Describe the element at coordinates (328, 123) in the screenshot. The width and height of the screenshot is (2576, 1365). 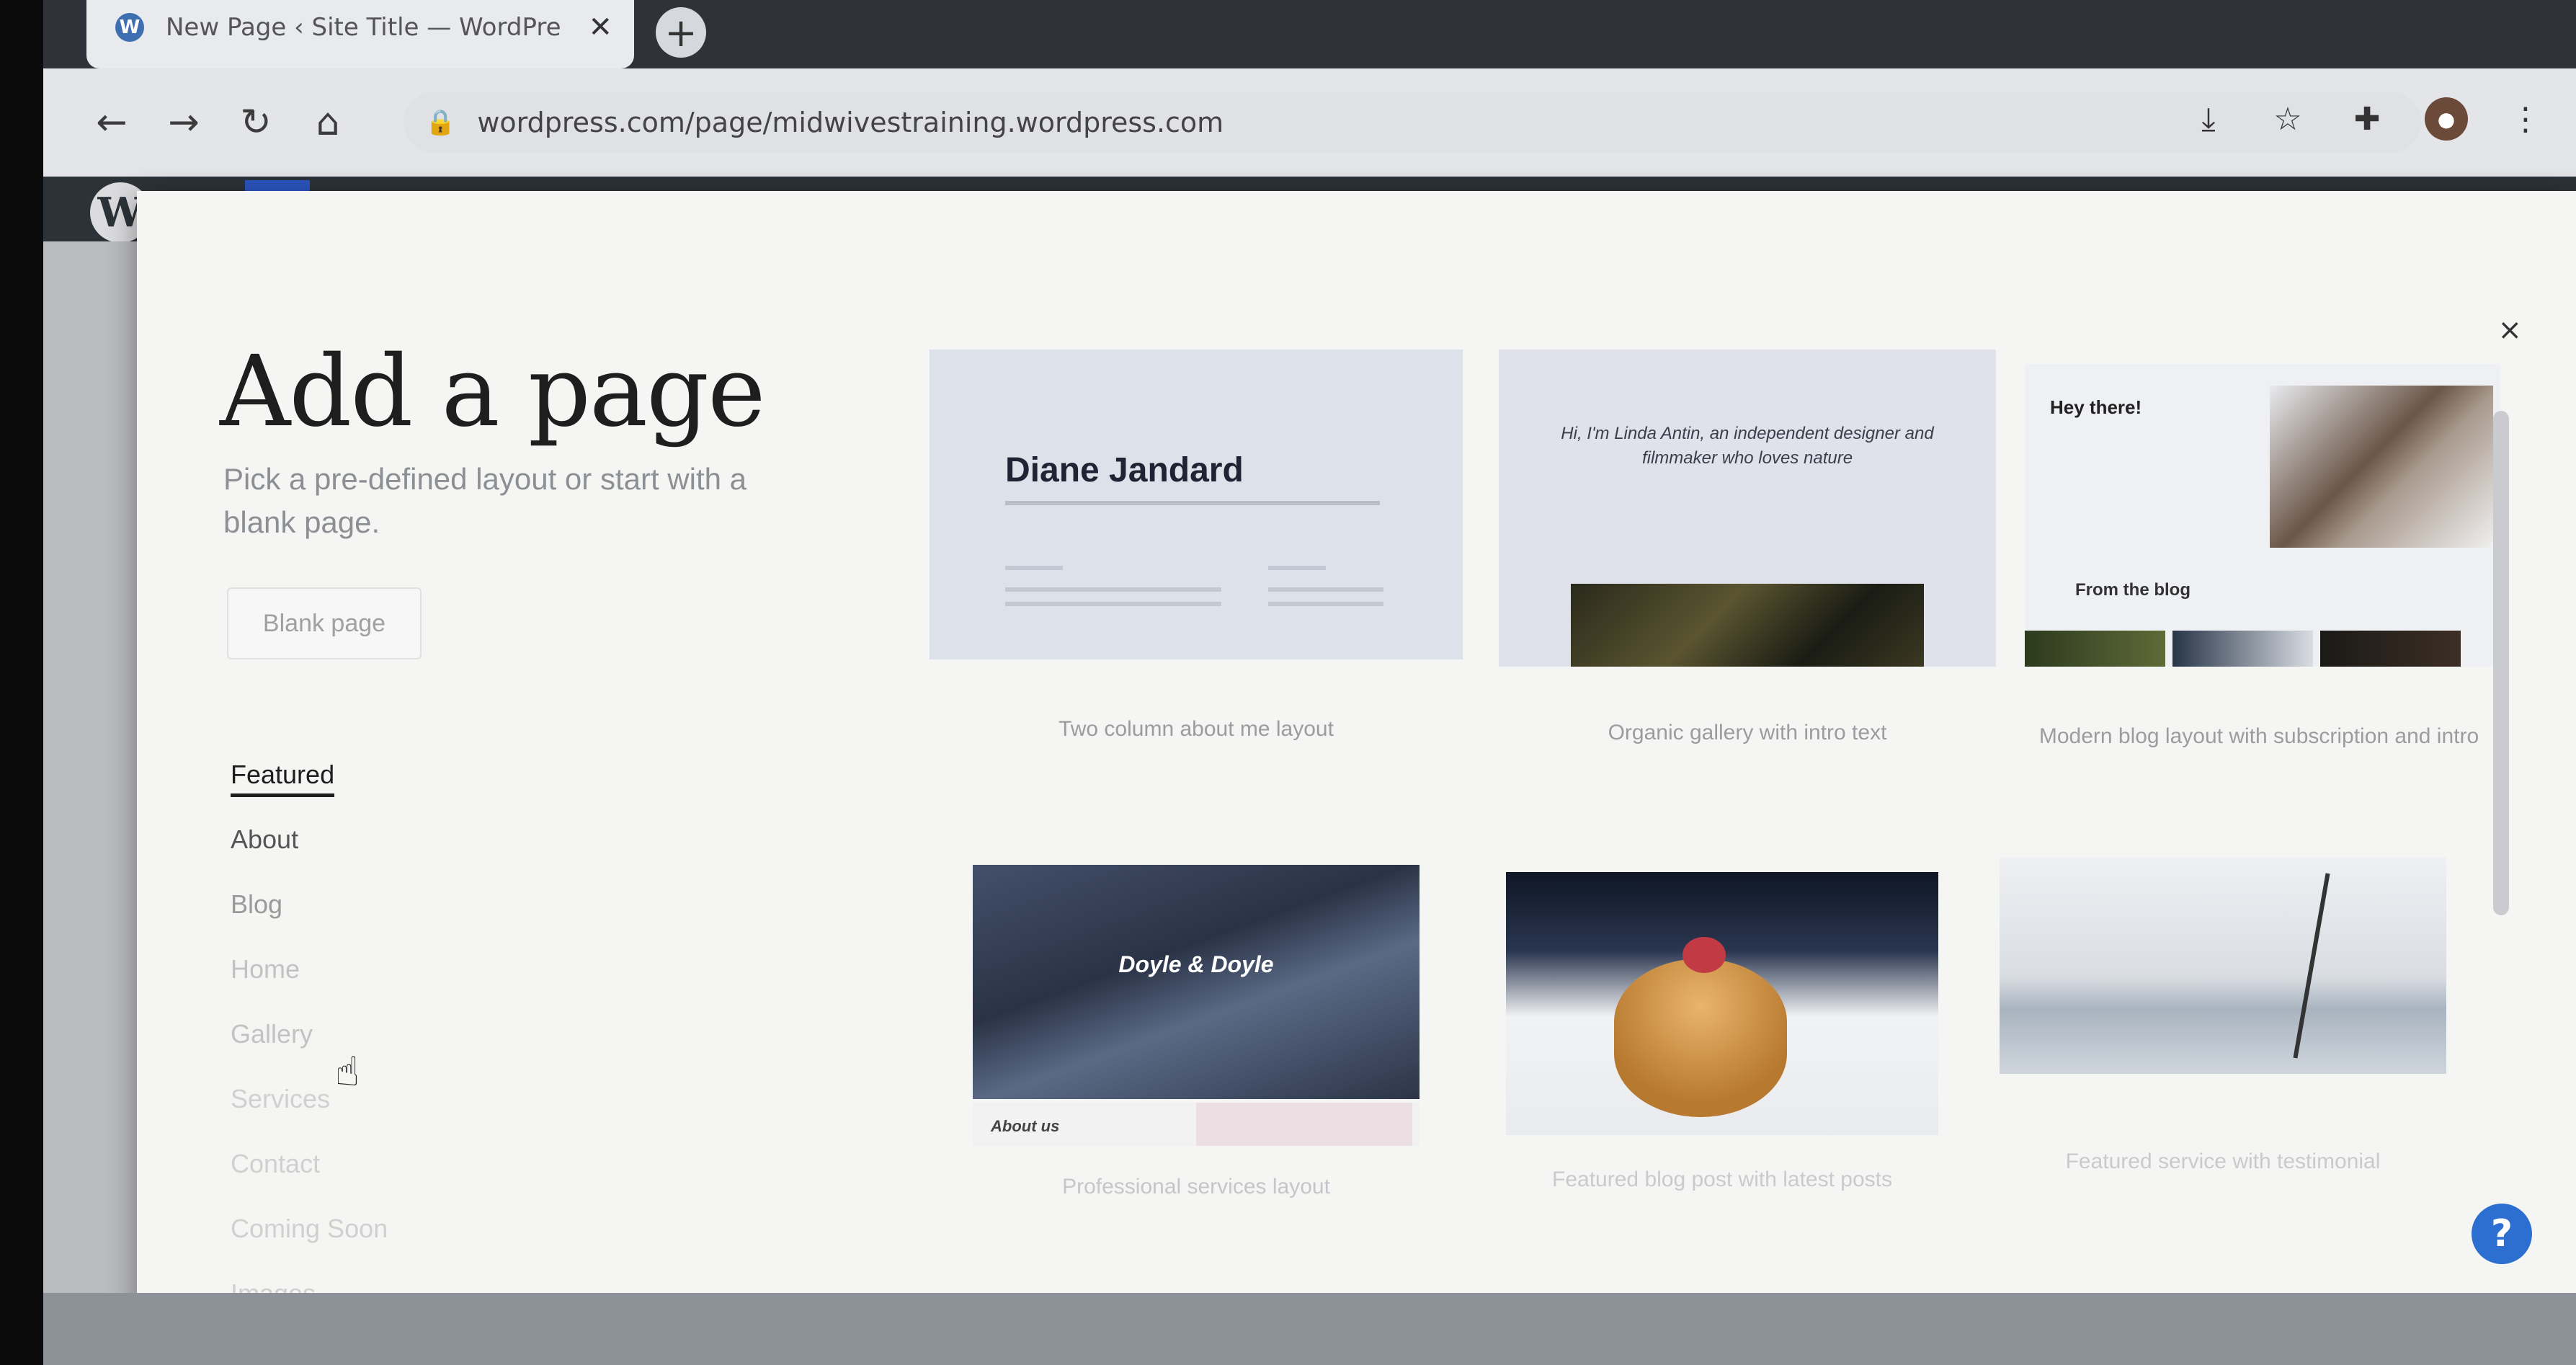
I see `home-button: ⌂` at that location.